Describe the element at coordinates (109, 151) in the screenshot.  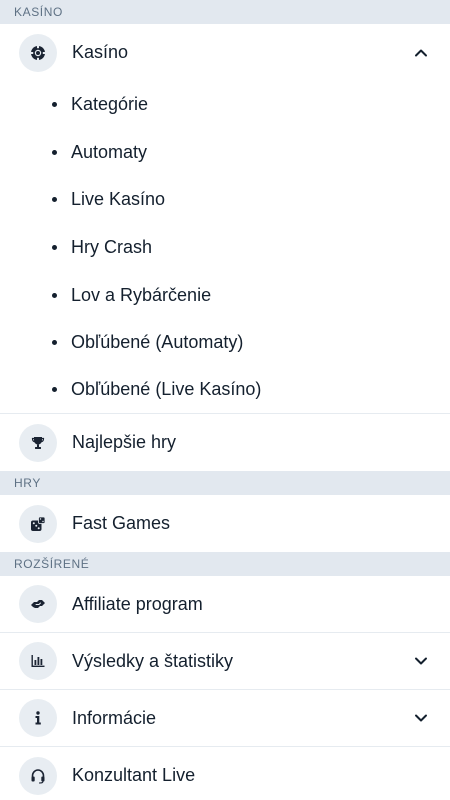
I see `submenu-item-label: Automaty` at that location.